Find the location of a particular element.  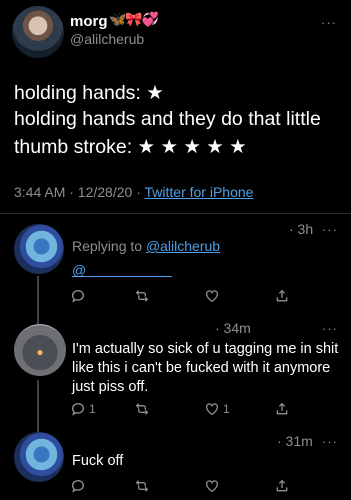

tweet-meta: 3:44 AM · 12/28/20 · Twitter for iPhone is located at coordinates (133, 192).